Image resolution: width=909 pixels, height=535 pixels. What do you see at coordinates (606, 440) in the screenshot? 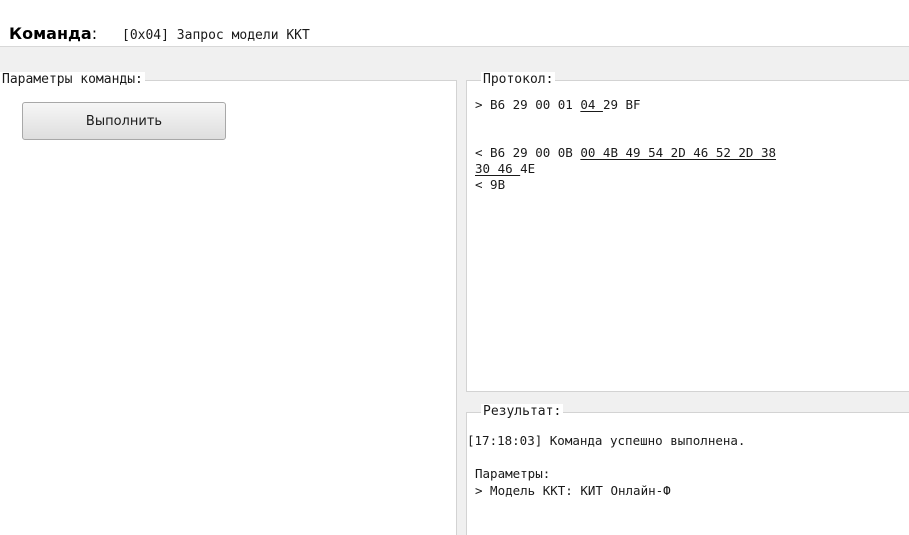
I see `result-status-line: [17:18:03] Команда успешно выполнена.` at bounding box center [606, 440].